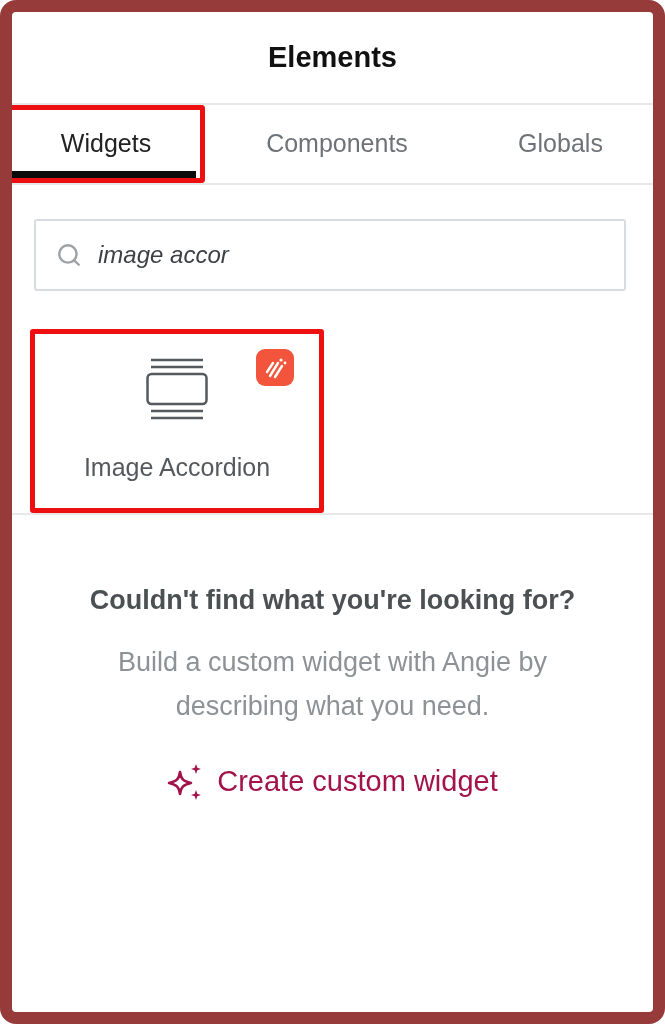 The width and height of the screenshot is (665, 1024). What do you see at coordinates (332, 684) in the screenshot?
I see `empty-state-description: Build a custom widget with Angie by describing what you need.` at bounding box center [332, 684].